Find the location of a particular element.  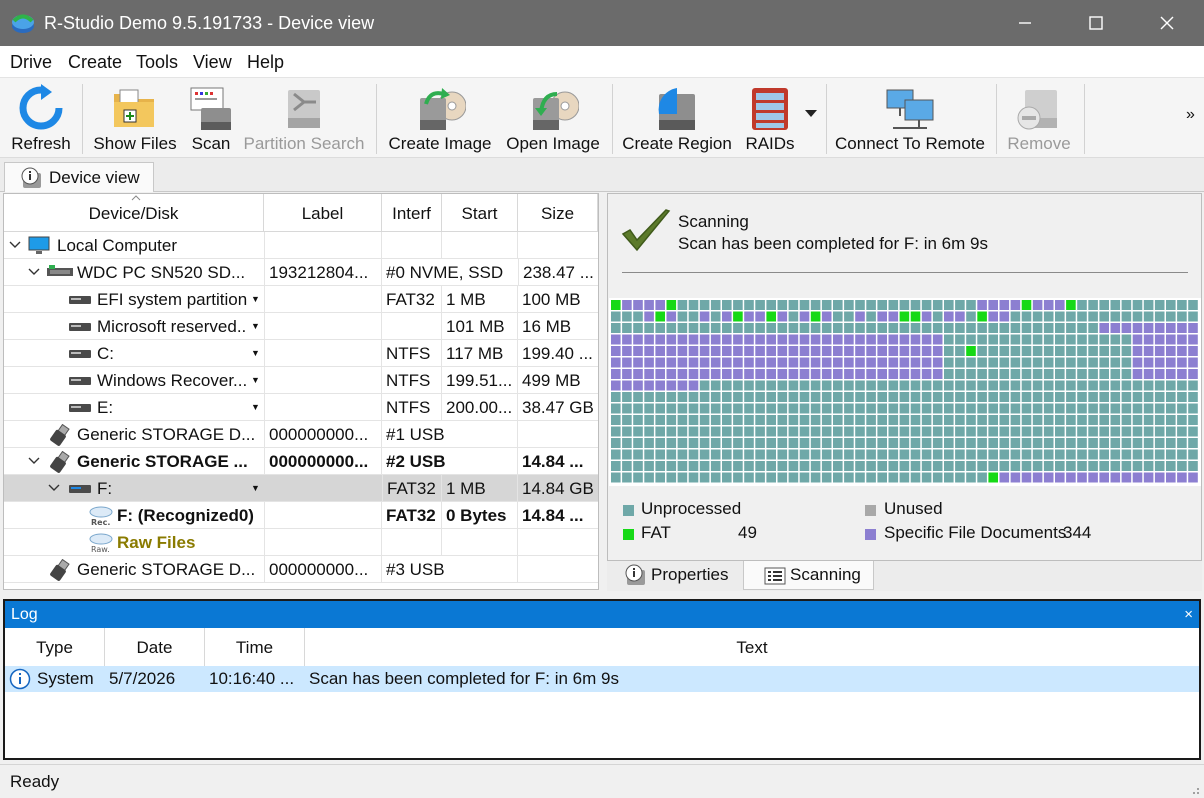

create-image-button: Create Image is located at coordinates (440, 118).